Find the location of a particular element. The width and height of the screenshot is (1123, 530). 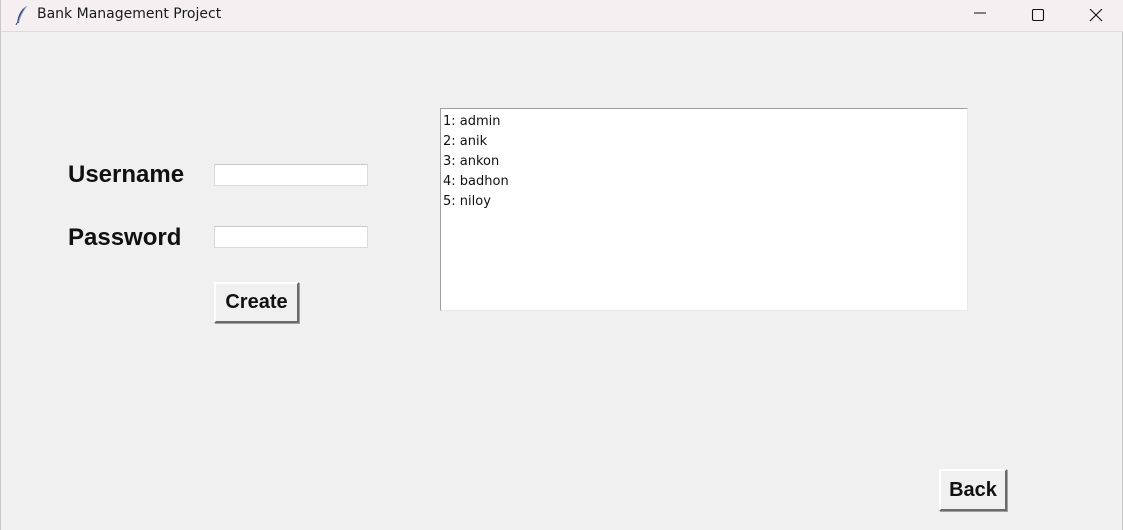

minimize-icon is located at coordinates (980, 13).